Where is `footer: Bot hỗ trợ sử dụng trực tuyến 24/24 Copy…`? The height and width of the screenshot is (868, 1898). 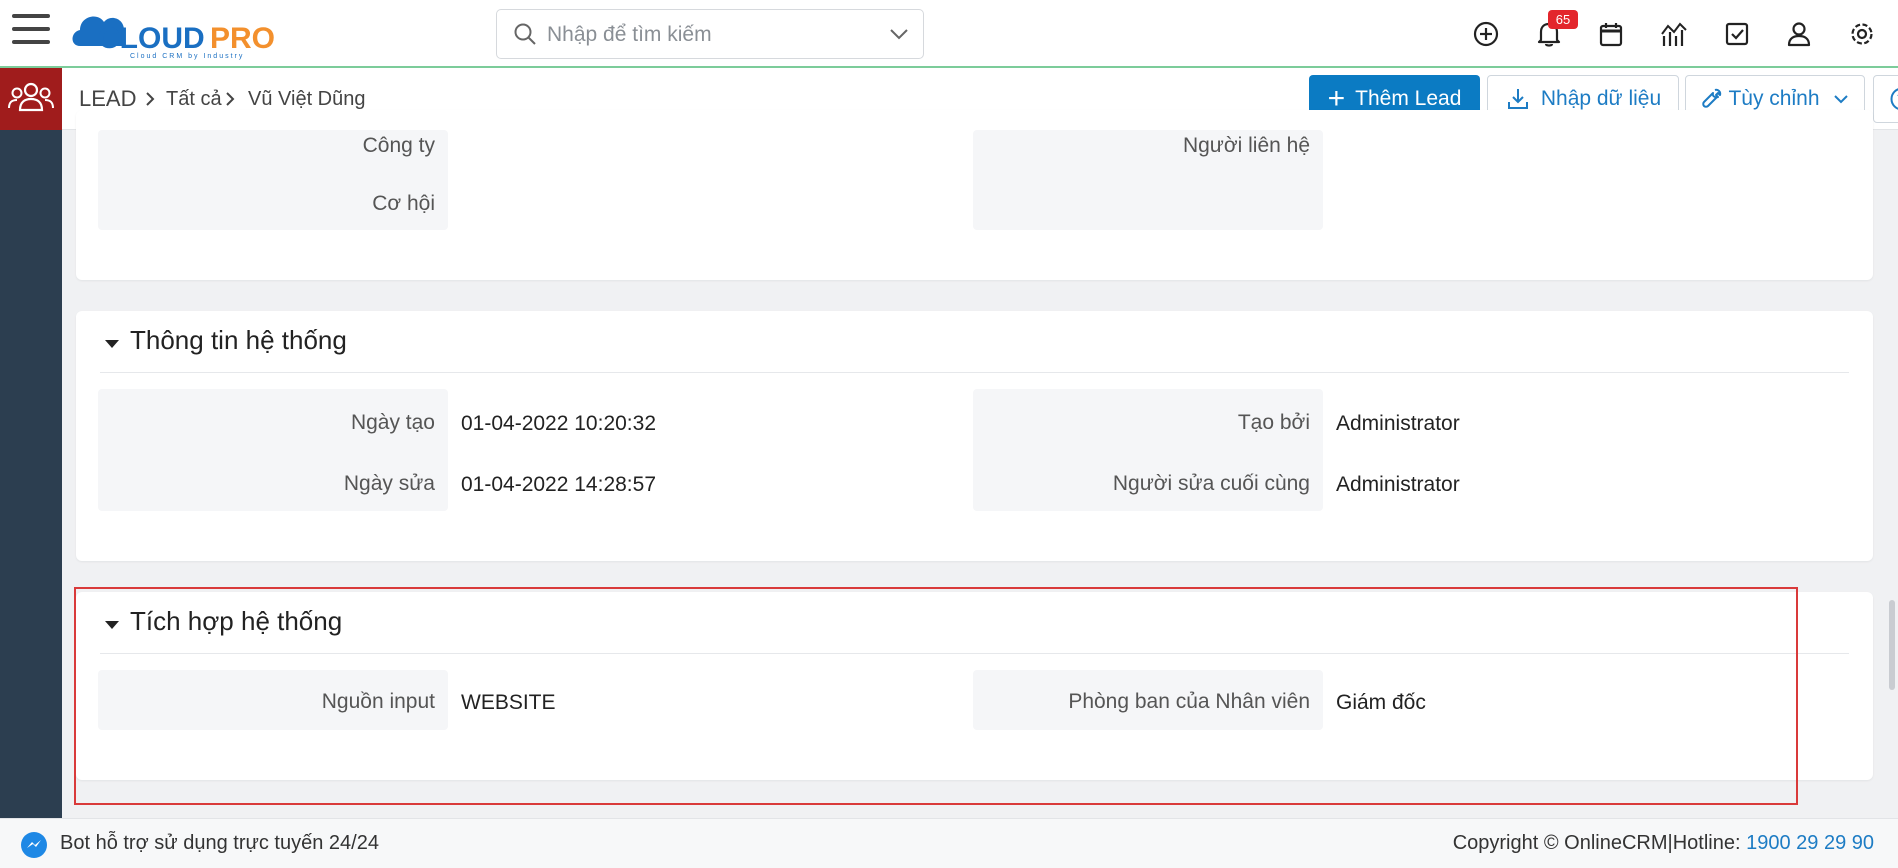
footer: Bot hỗ trợ sử dụng trực tuyến 24/24 Copy… is located at coordinates (949, 843).